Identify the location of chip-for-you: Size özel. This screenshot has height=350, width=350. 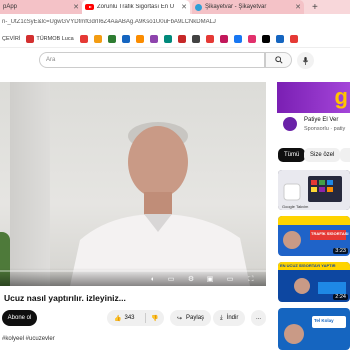
(322, 155).